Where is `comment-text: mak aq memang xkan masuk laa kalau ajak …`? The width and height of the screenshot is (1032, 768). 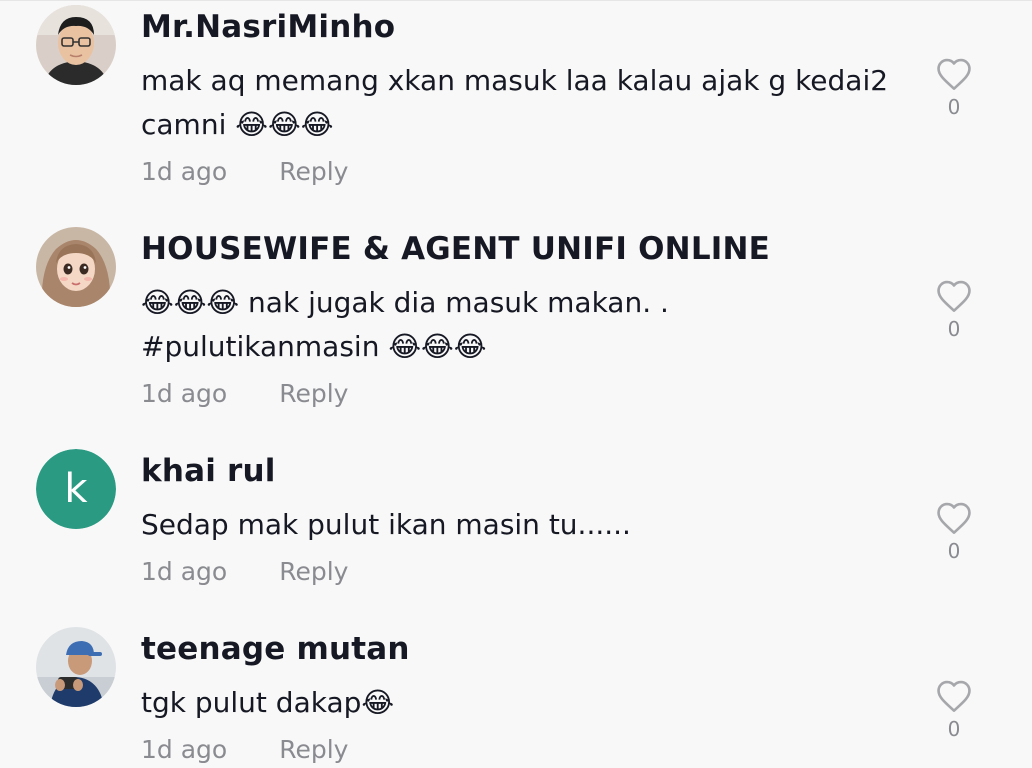 comment-text: mak aq memang xkan masuk laa kalau ajak … is located at coordinates (515, 102).